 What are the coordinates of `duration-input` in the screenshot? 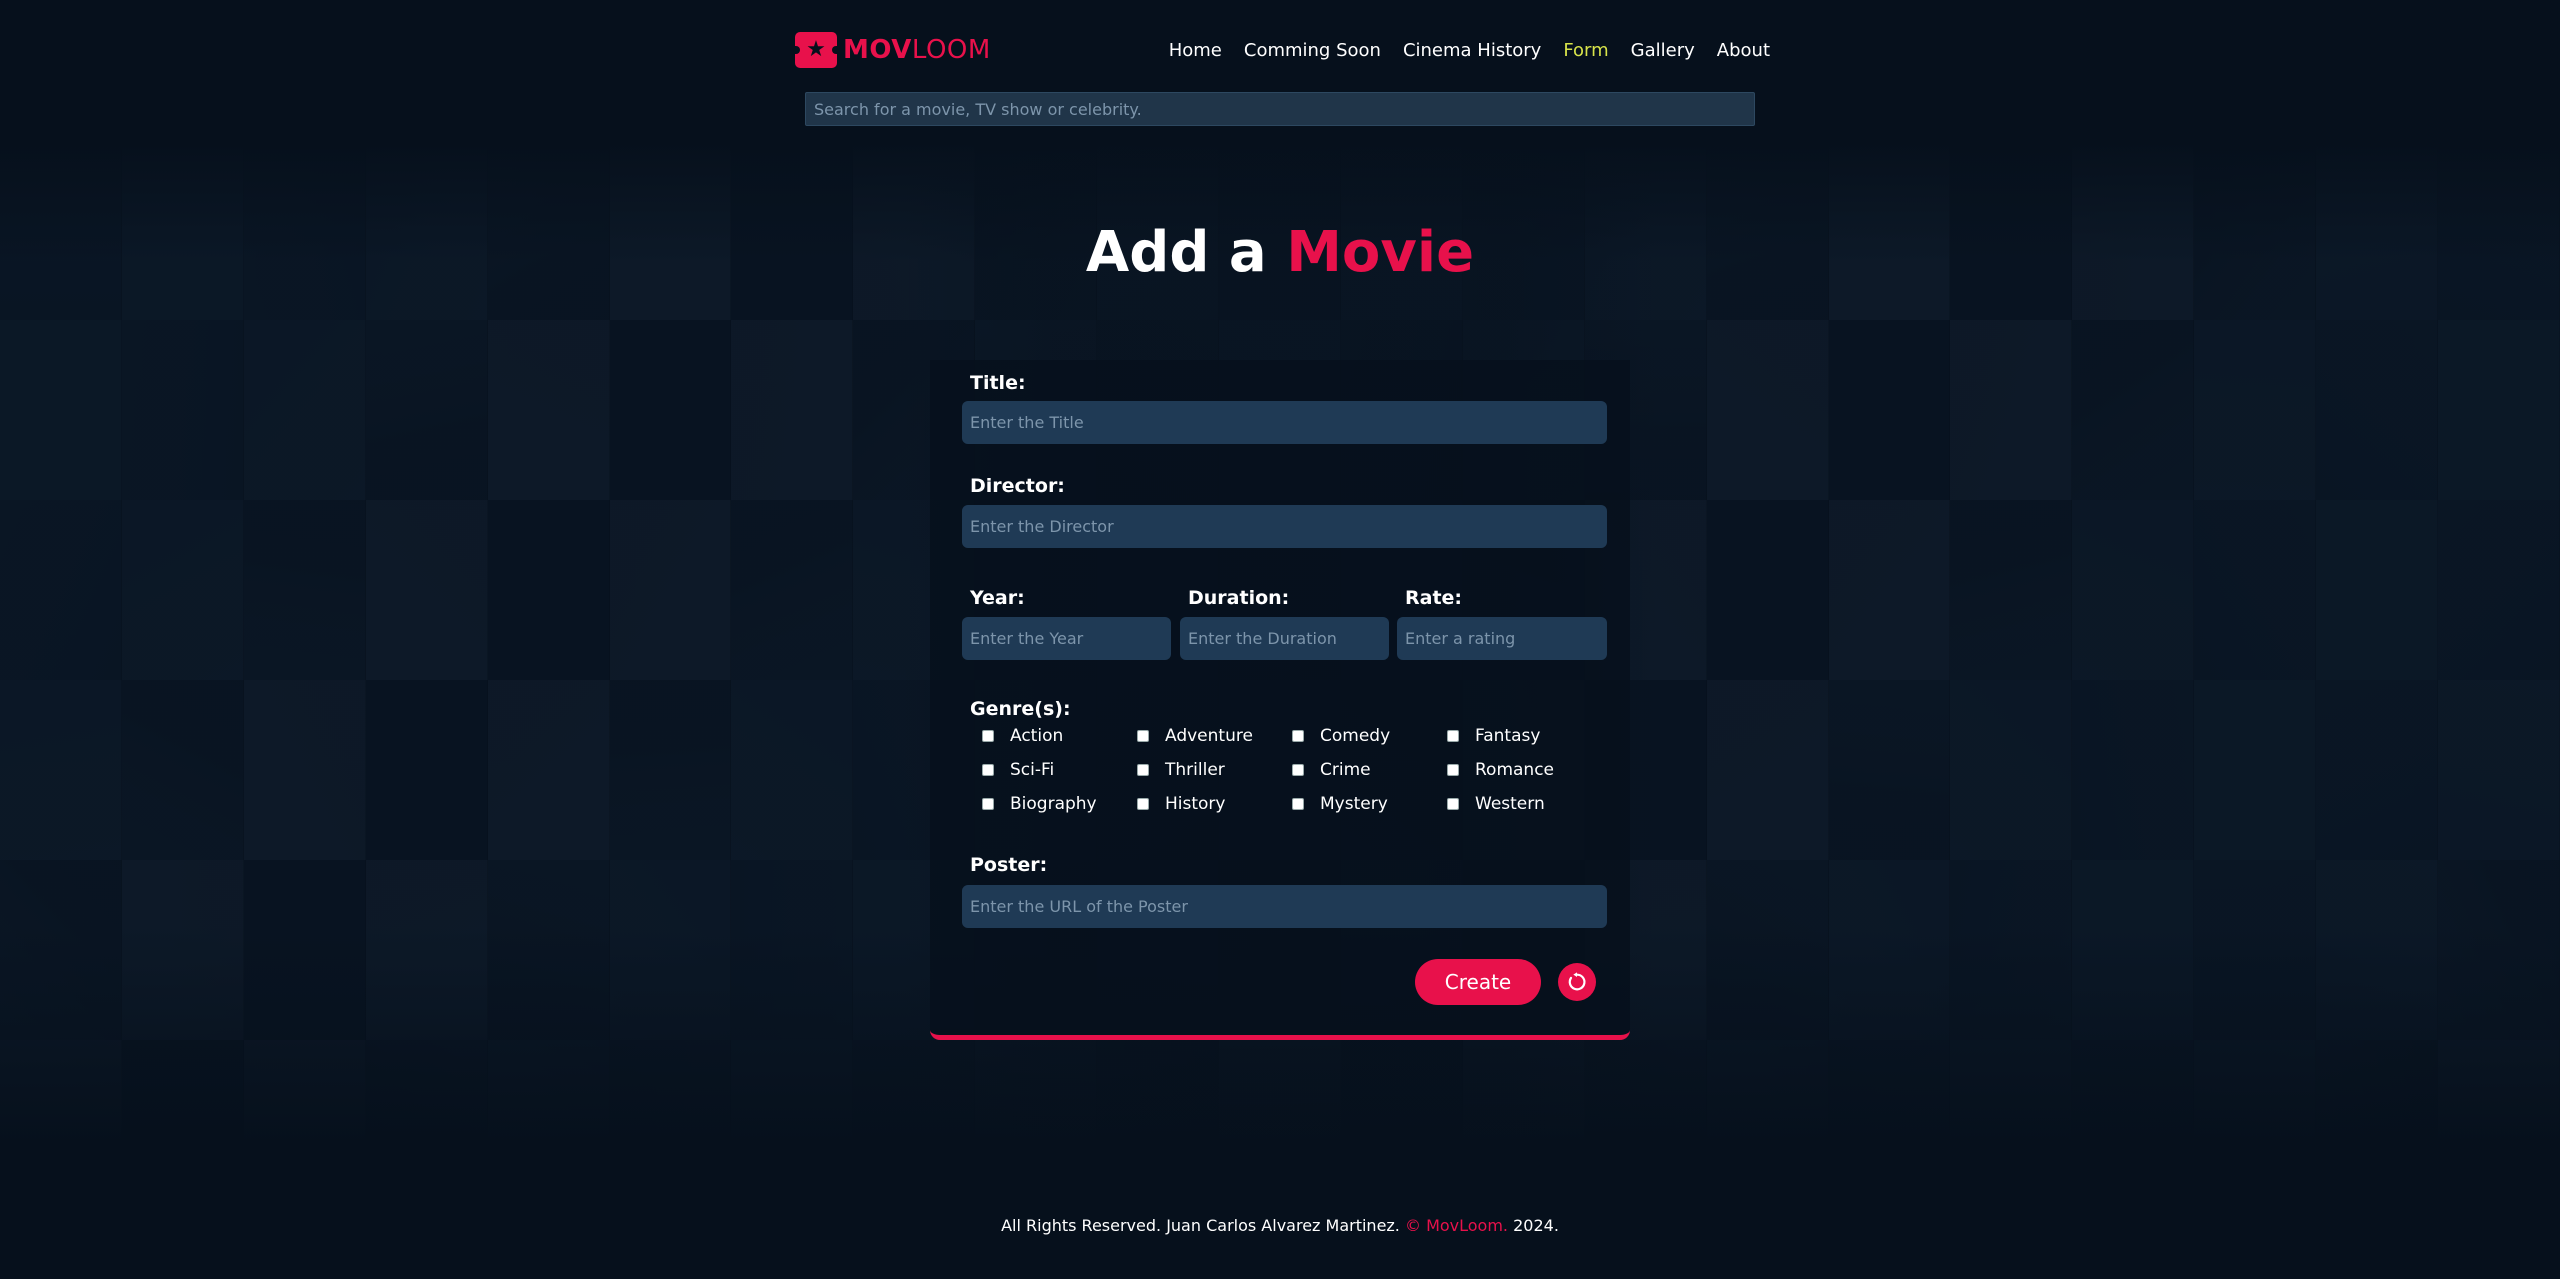 It's located at (1284, 638).